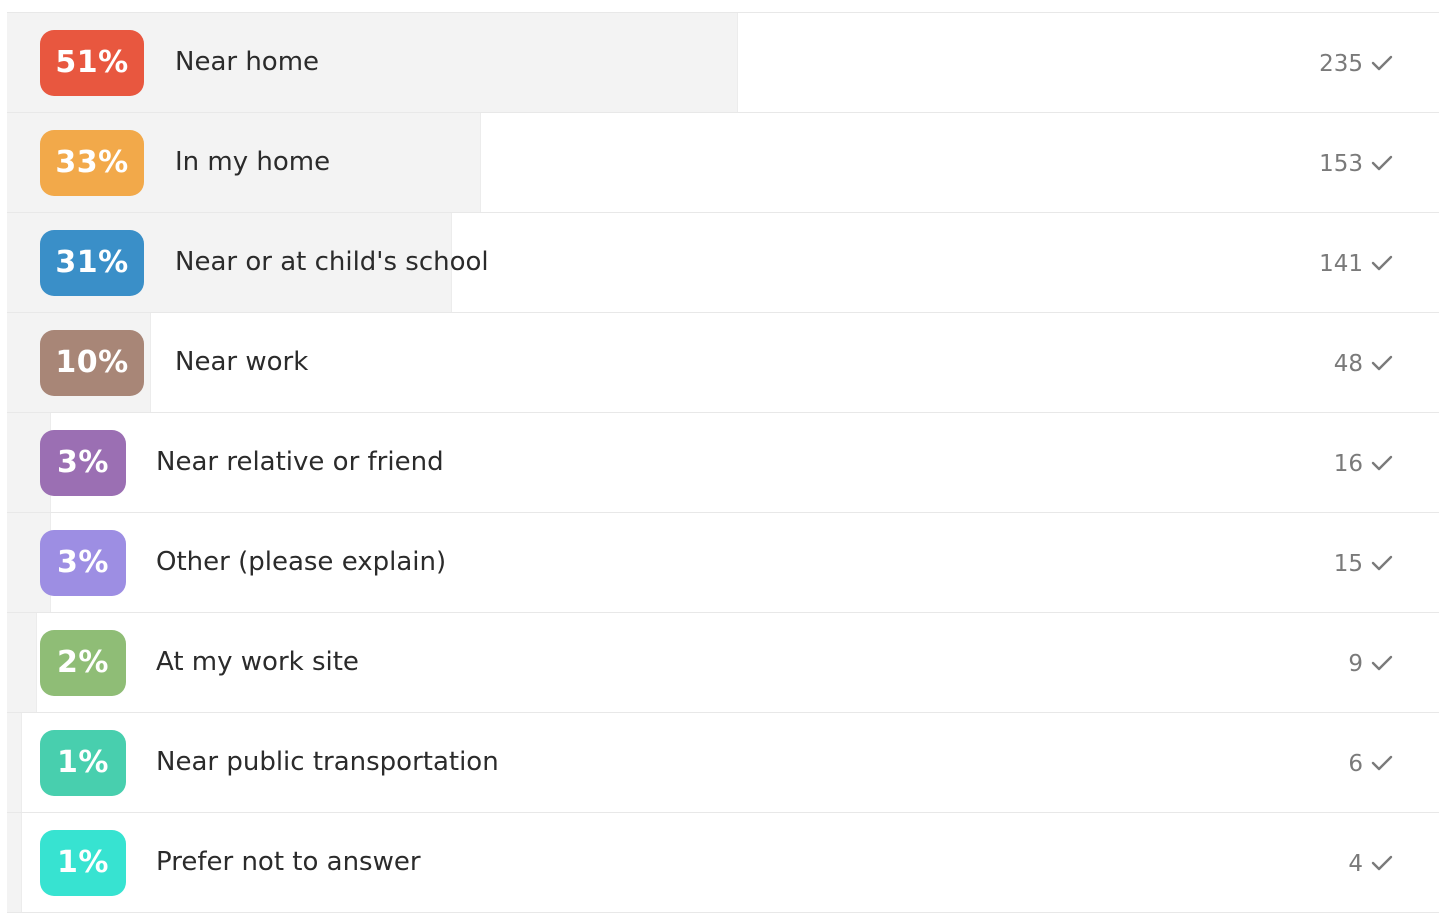 The height and width of the screenshot is (913, 1439). I want to click on percent-badge: 31%, so click(92, 263).